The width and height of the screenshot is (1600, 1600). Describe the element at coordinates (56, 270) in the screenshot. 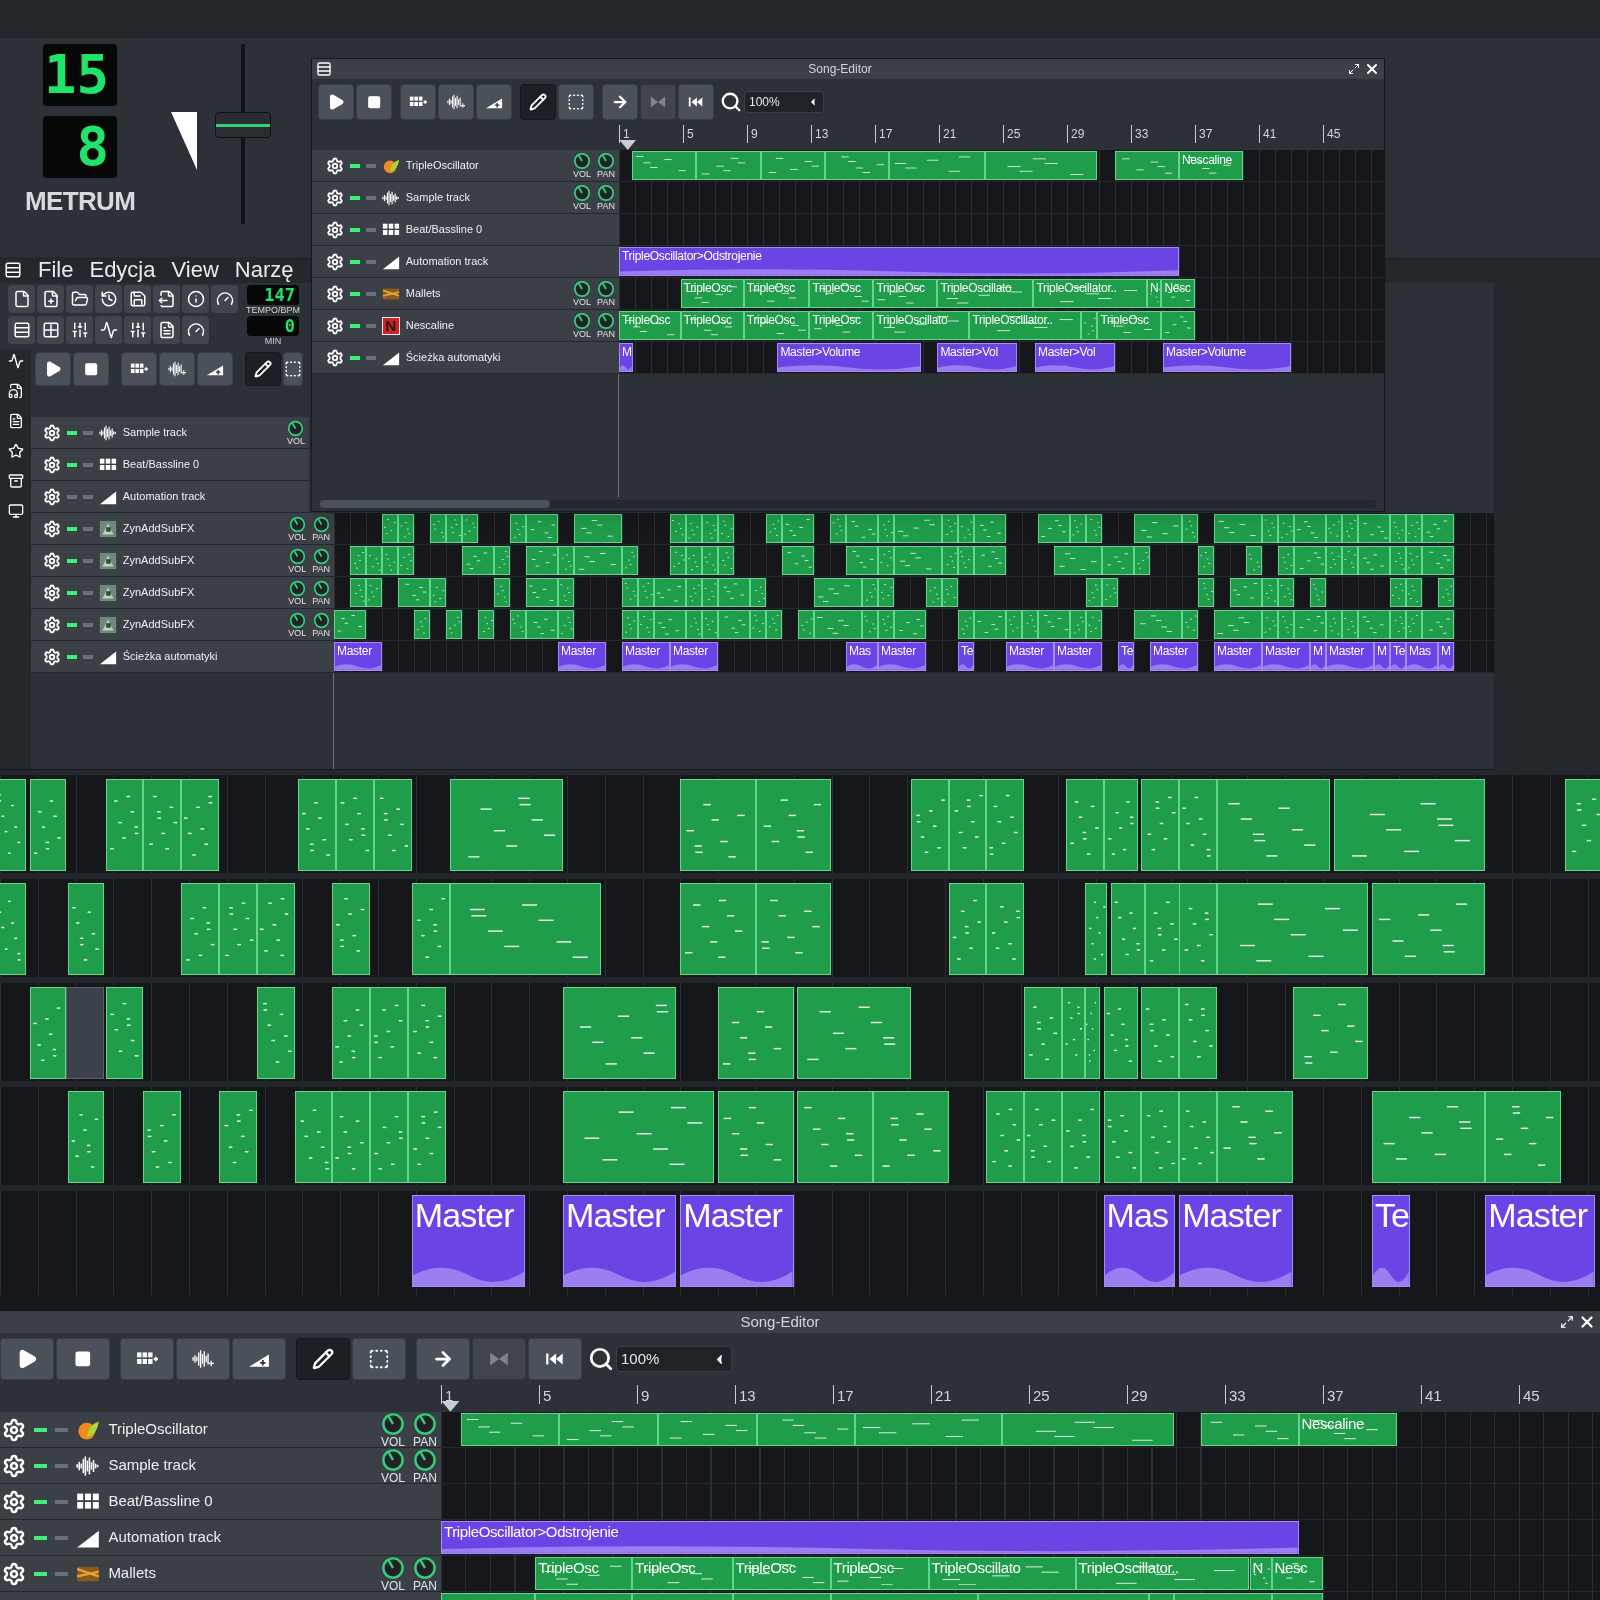

I see `menu-item: File` at that location.